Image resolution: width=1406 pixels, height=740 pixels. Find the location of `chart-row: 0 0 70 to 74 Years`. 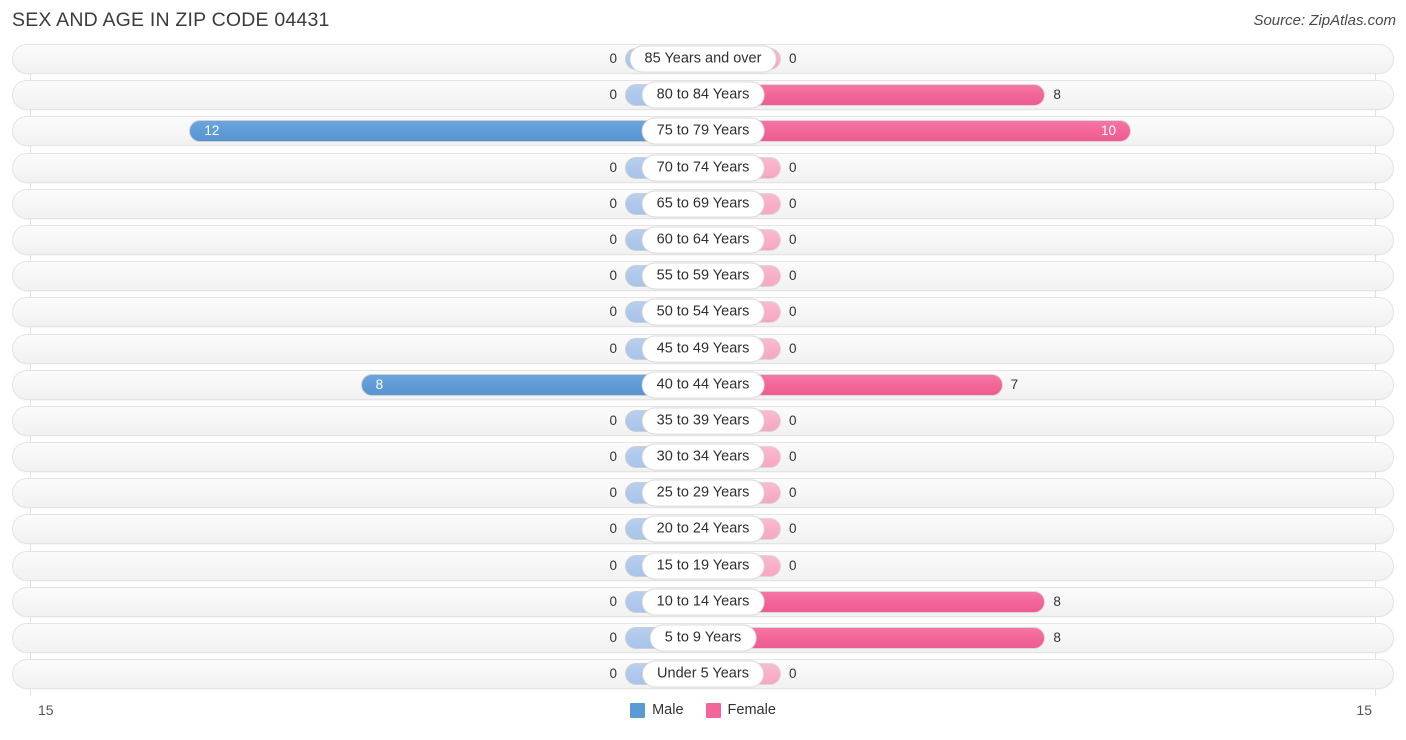

chart-row: 0 0 70 to 74 Years is located at coordinates (703, 167).